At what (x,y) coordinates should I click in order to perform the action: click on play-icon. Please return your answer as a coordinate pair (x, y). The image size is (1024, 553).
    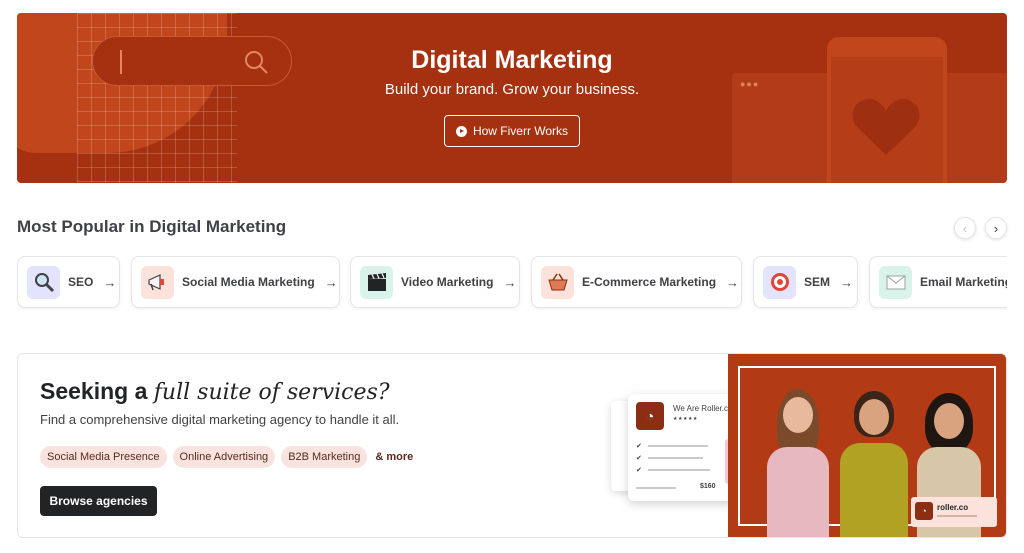
    Looking at the image, I should click on (461, 131).